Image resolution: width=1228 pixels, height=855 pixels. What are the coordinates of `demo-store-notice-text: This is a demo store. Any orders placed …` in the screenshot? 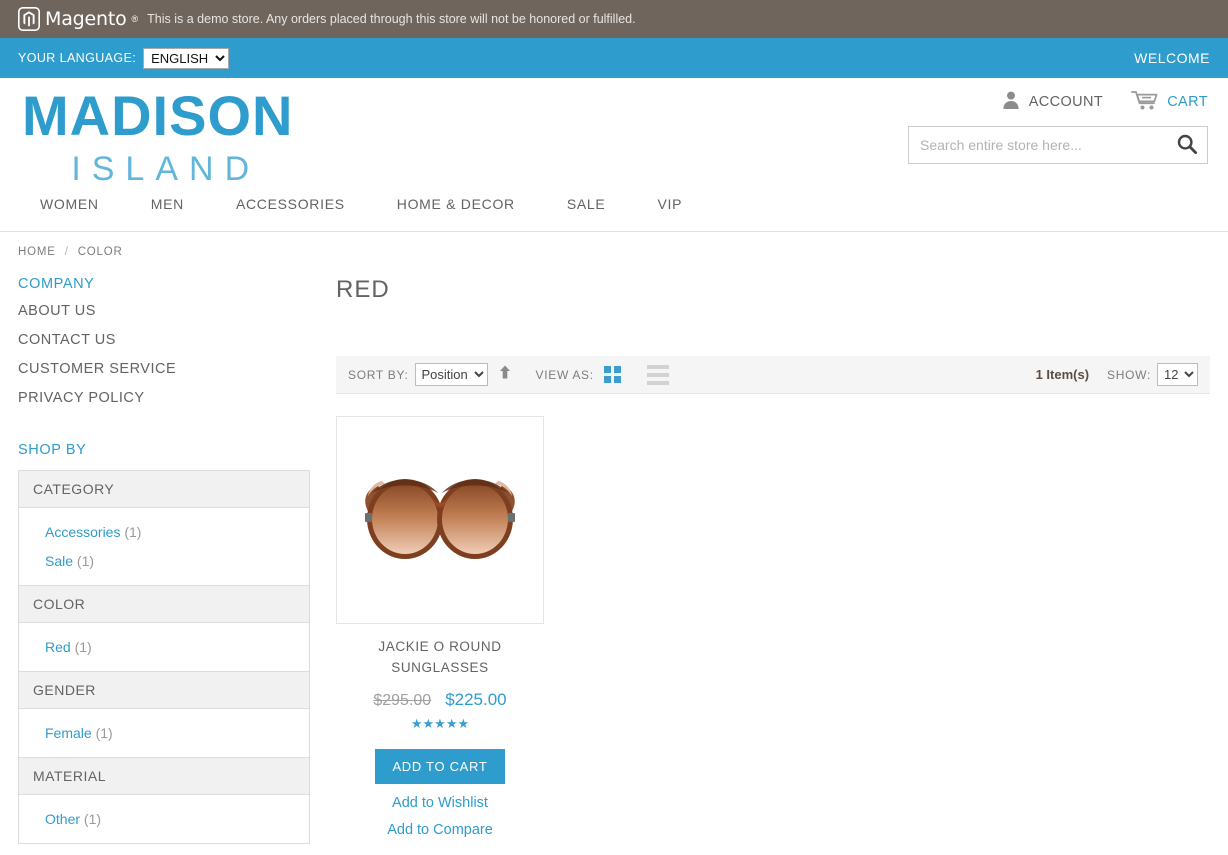 It's located at (391, 19).